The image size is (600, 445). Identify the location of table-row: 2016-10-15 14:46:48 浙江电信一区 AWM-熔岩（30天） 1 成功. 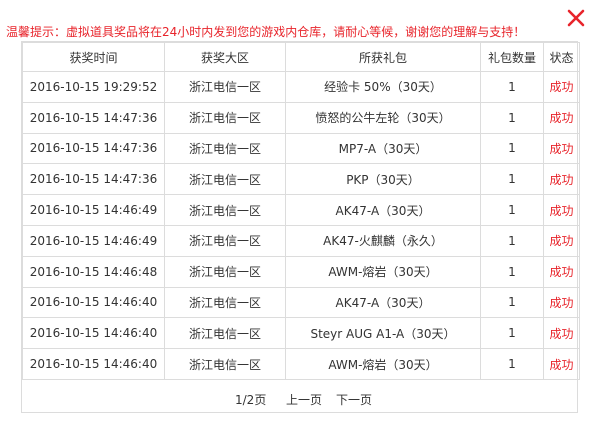
(301, 271).